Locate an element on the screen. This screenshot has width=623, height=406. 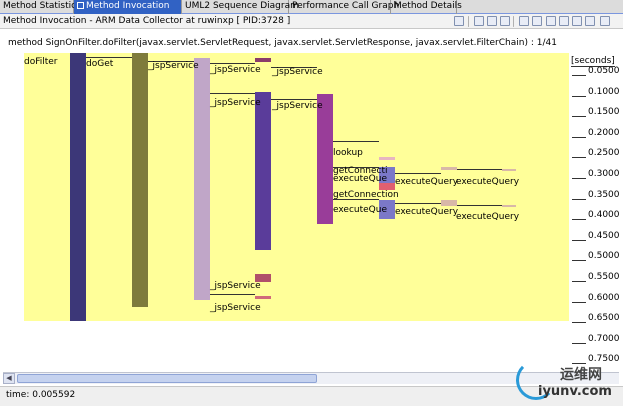
tab-method-invocation: Method Invocation is located at coordinates (128, 7).